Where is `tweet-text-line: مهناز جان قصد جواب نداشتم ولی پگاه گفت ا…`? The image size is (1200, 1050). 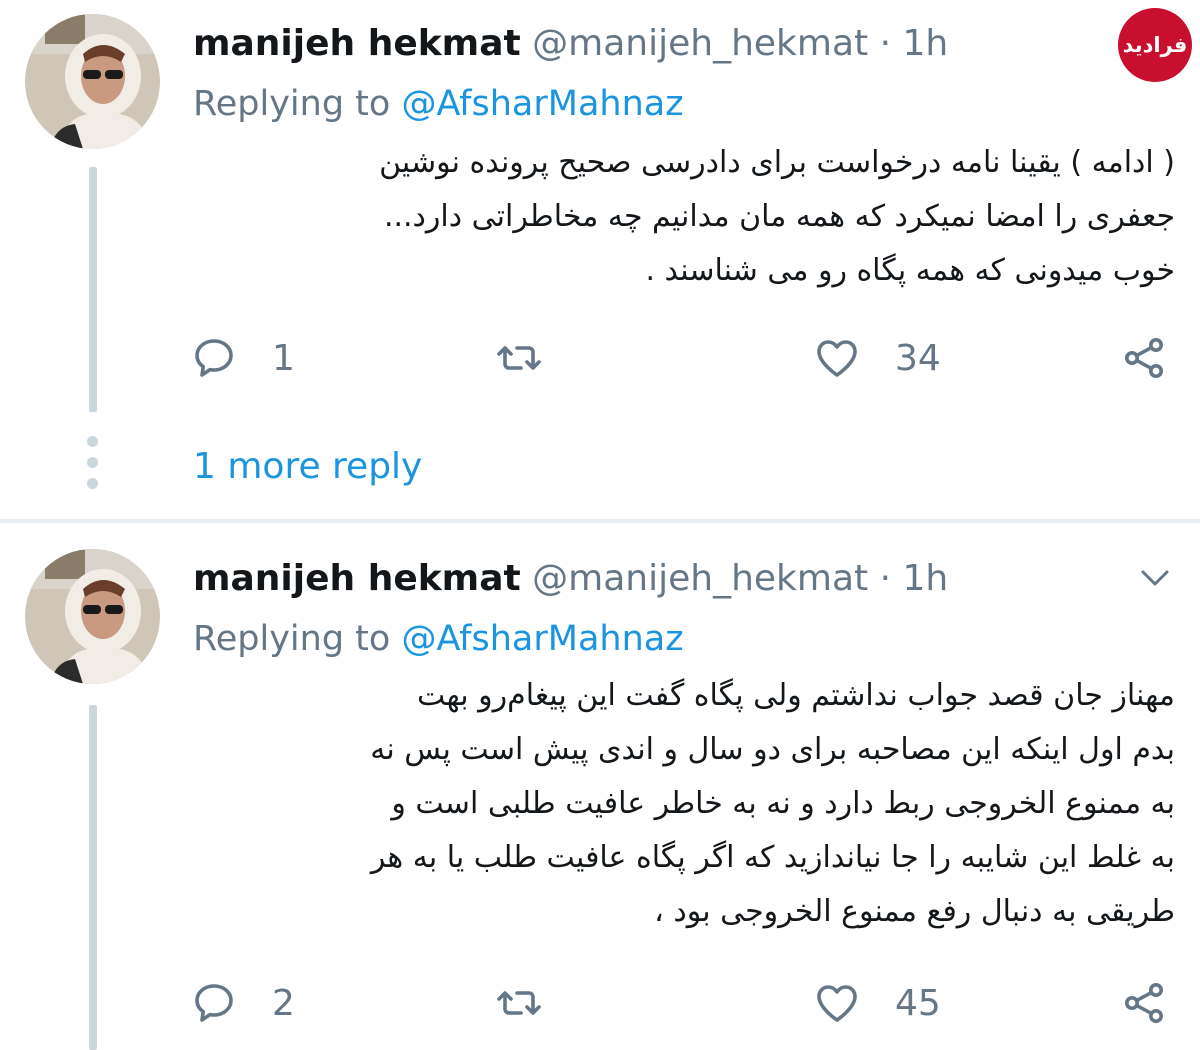
tweet-text-line: مهناز جان قصد جواب نداشتم ولی پگاه گفت ا… is located at coordinates (795, 695).